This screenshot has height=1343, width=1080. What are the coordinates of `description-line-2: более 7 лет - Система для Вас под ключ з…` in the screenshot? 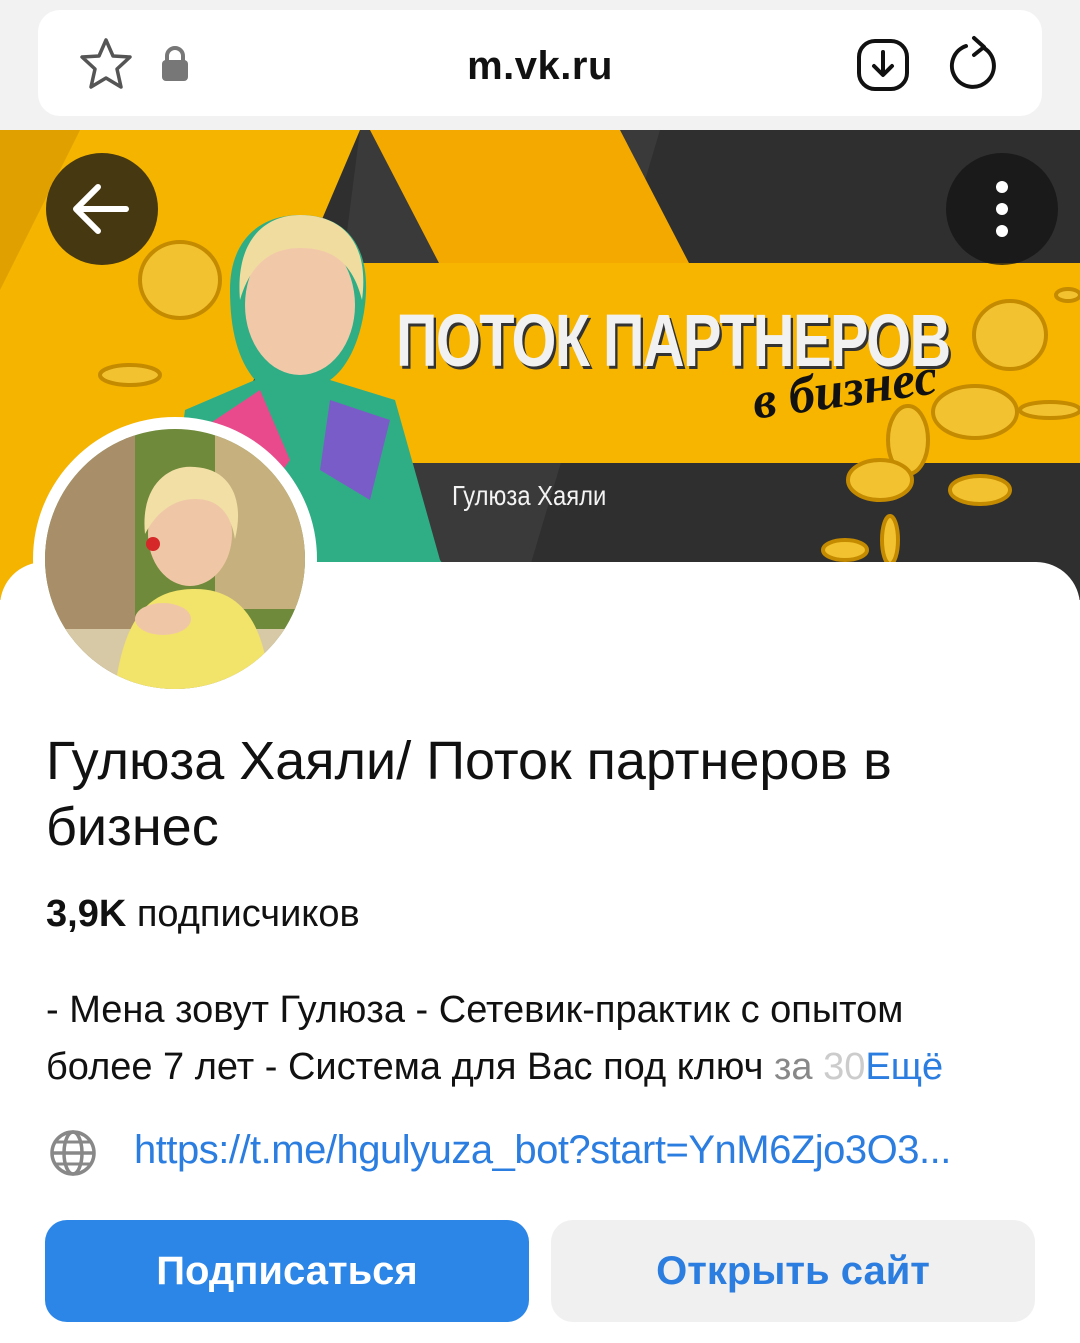 It's located at (546, 1067).